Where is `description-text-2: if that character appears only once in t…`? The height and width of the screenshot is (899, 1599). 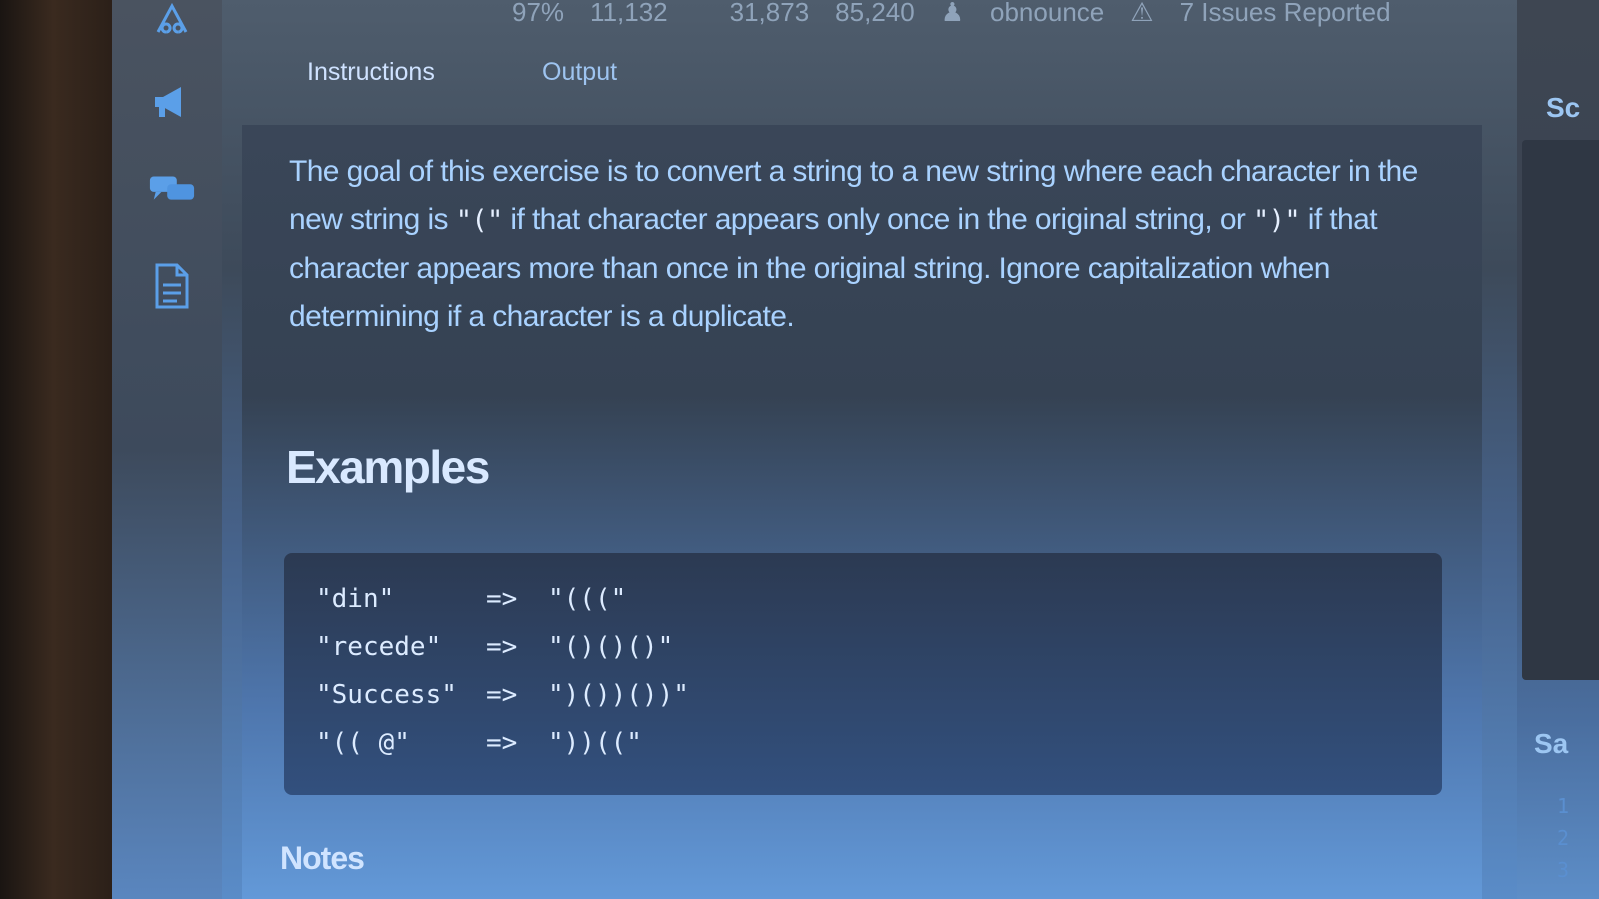 description-text-2: if that character appears only once in t… is located at coordinates (878, 219).